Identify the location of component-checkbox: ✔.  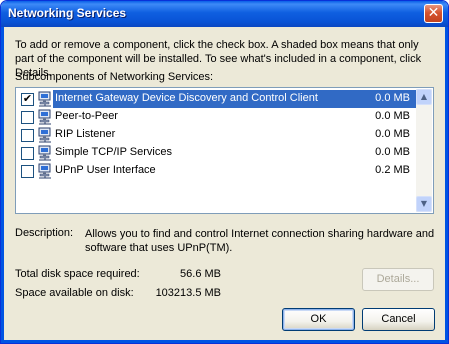
(27, 99).